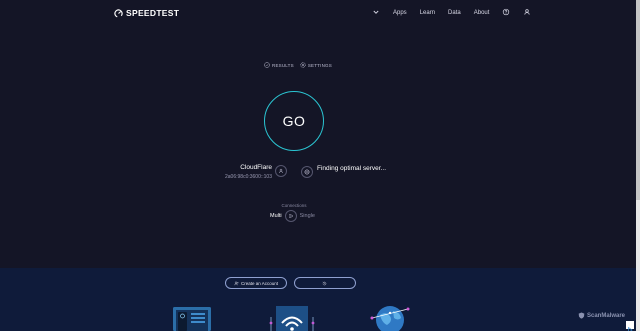 This screenshot has height=331, width=640. Describe the element at coordinates (283, 65) in the screenshot. I see `tab-results-label: RESULTS` at that location.